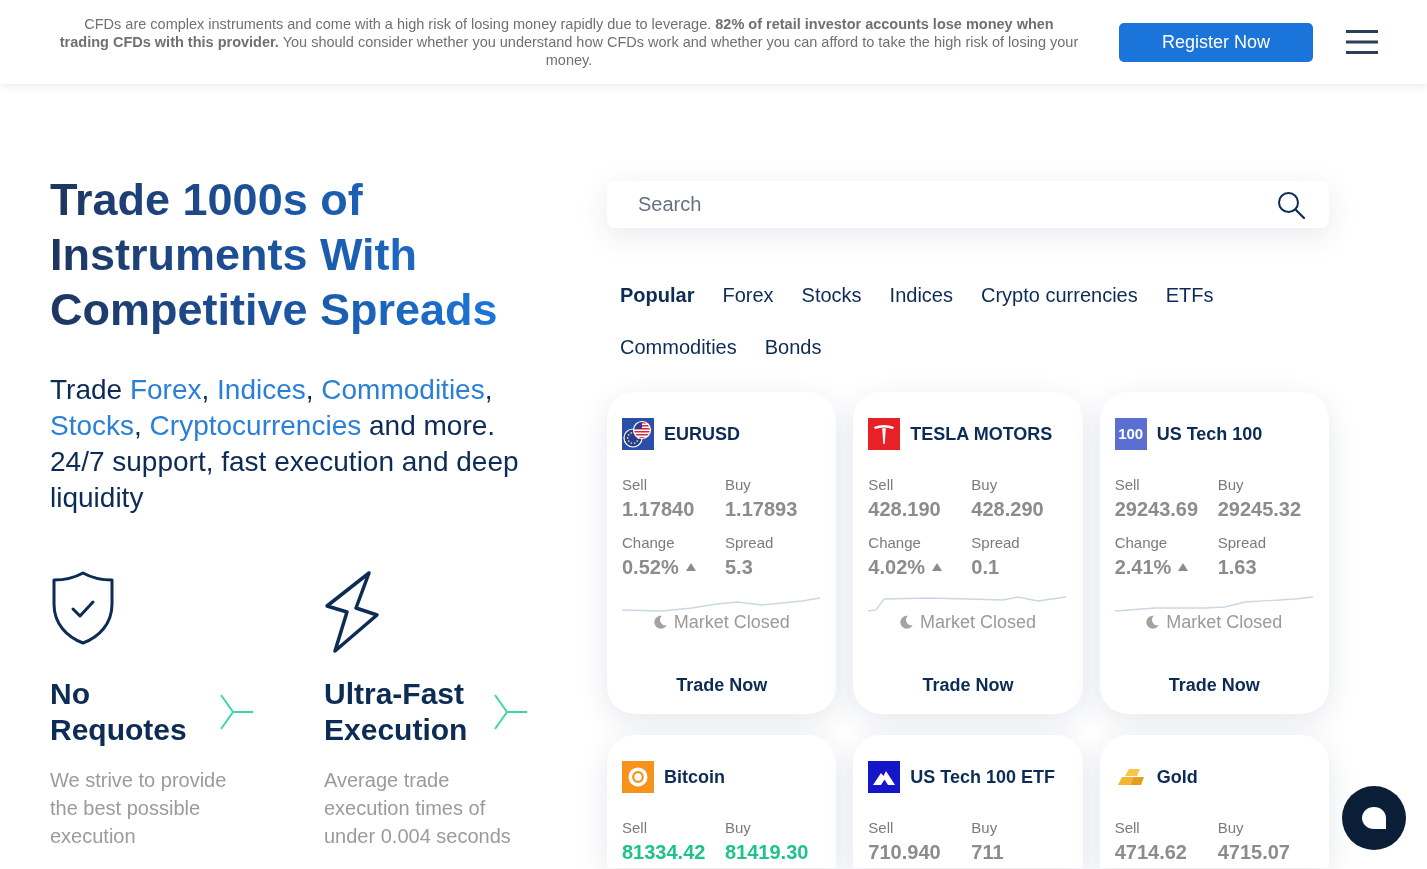 The width and height of the screenshot is (1427, 869). Describe the element at coordinates (904, 852) in the screenshot. I see `stat-value: 710.940` at that location.